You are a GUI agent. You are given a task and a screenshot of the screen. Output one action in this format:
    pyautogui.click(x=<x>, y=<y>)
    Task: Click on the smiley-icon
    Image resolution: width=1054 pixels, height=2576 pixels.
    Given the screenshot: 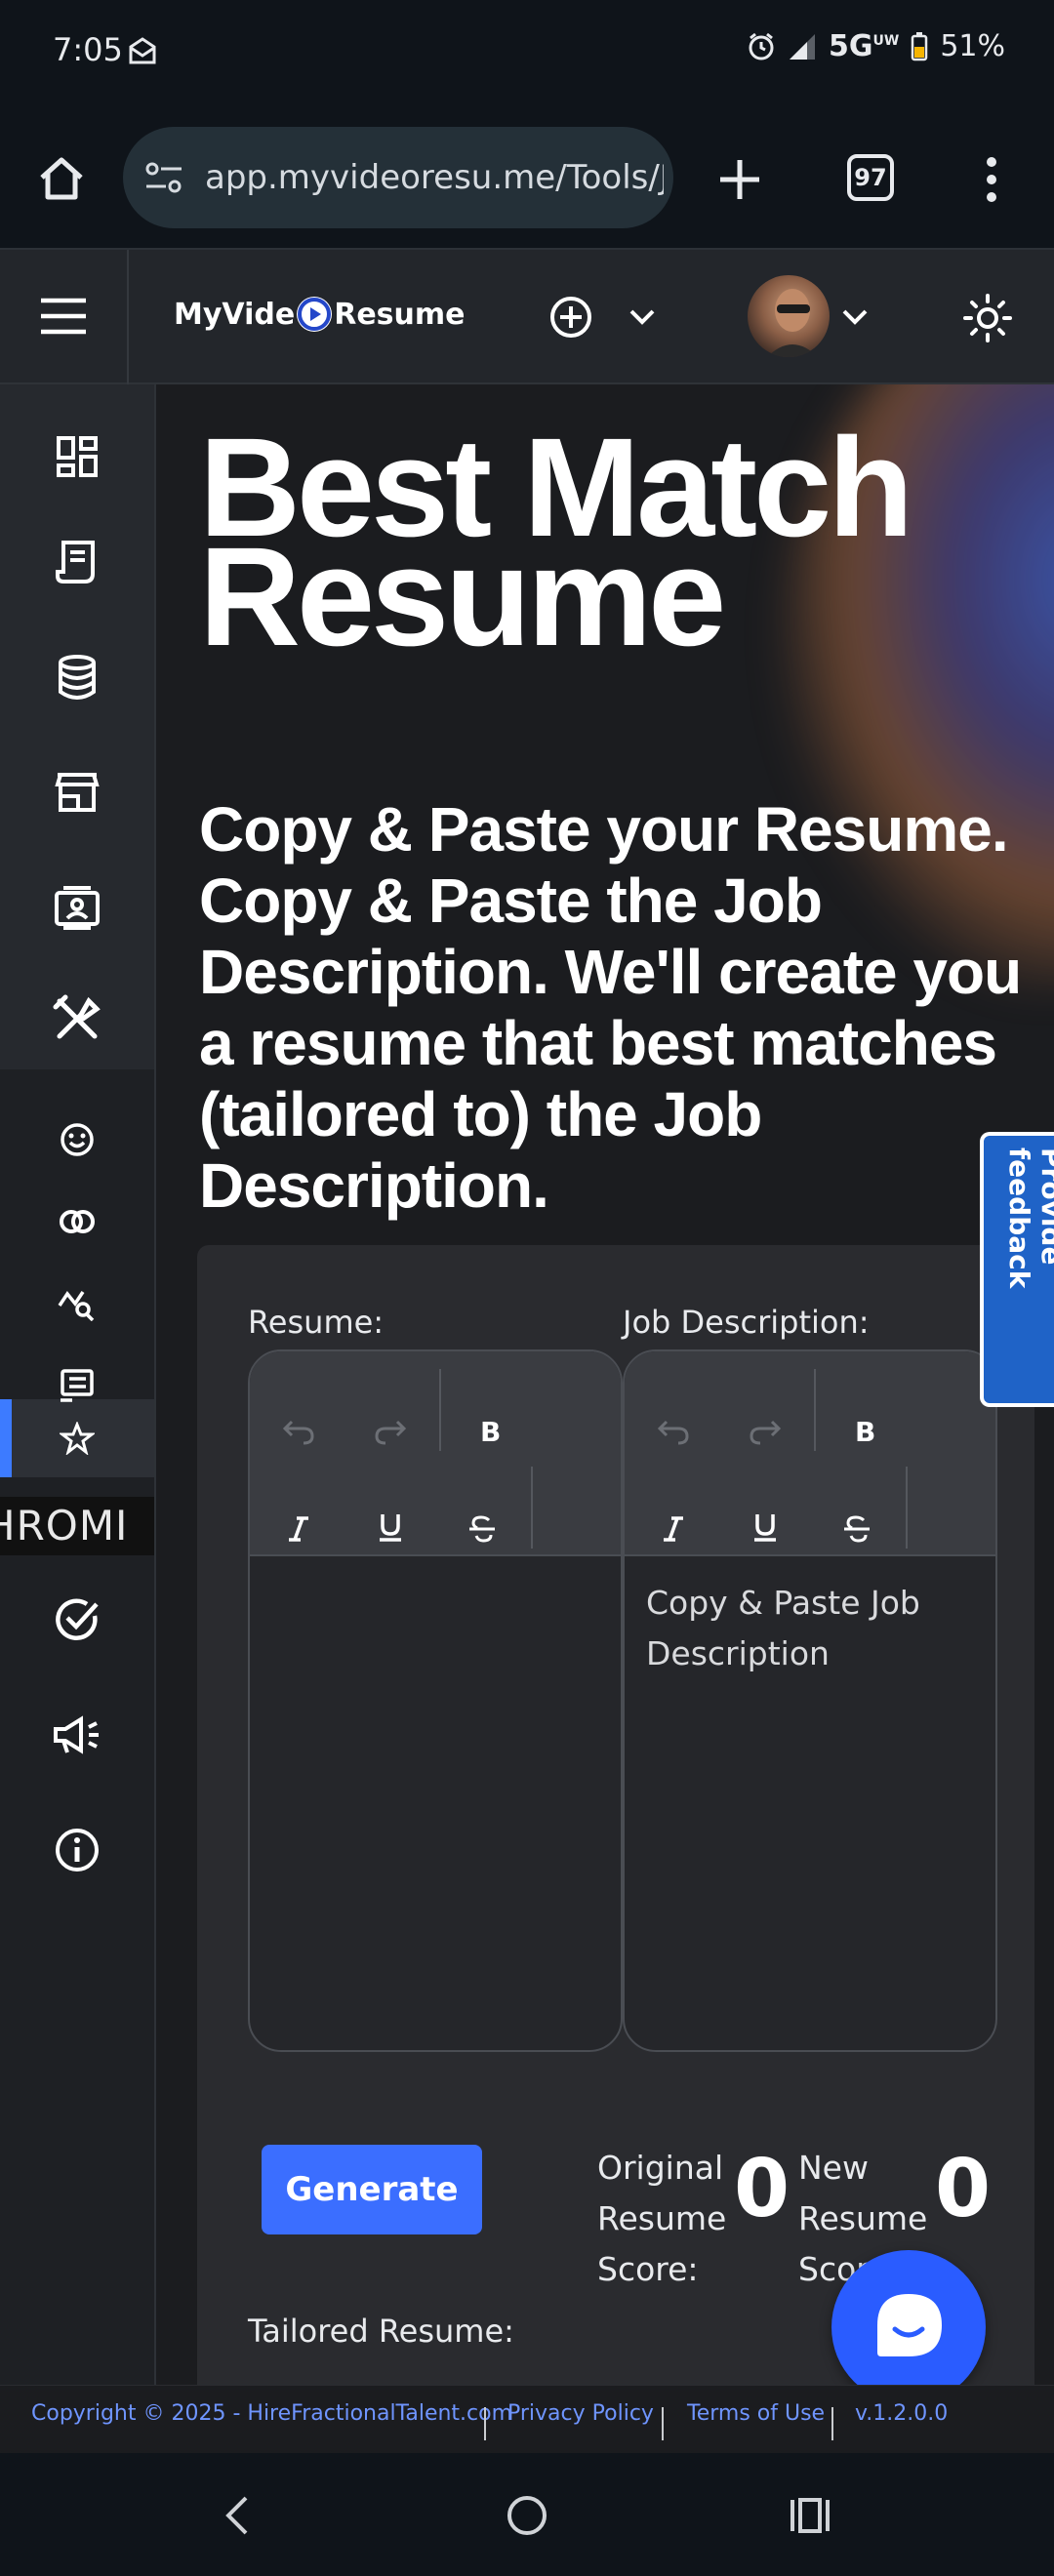 What is the action you would take?
    pyautogui.click(x=77, y=1139)
    